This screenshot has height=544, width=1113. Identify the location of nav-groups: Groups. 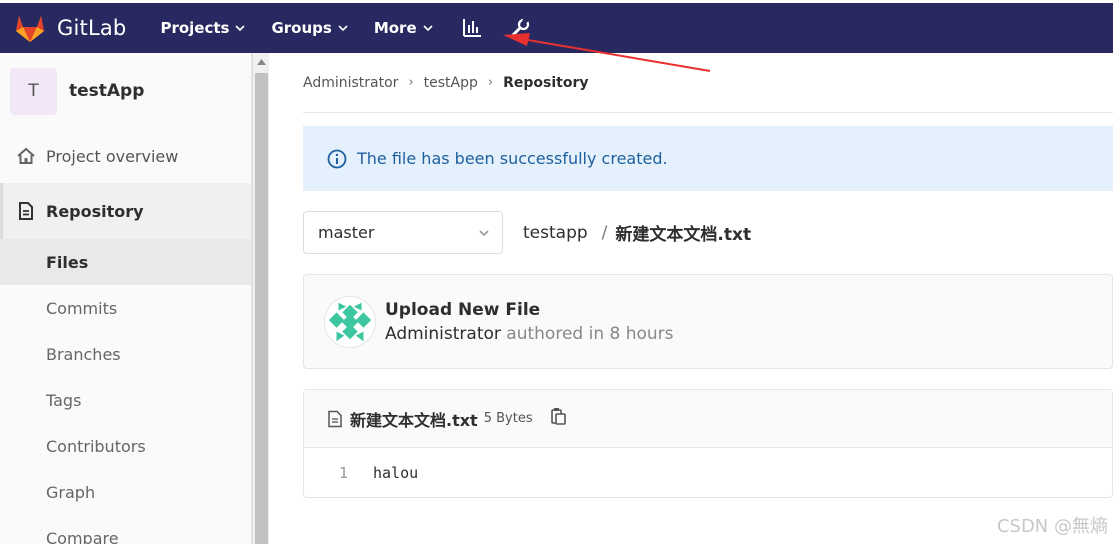
(309, 28).